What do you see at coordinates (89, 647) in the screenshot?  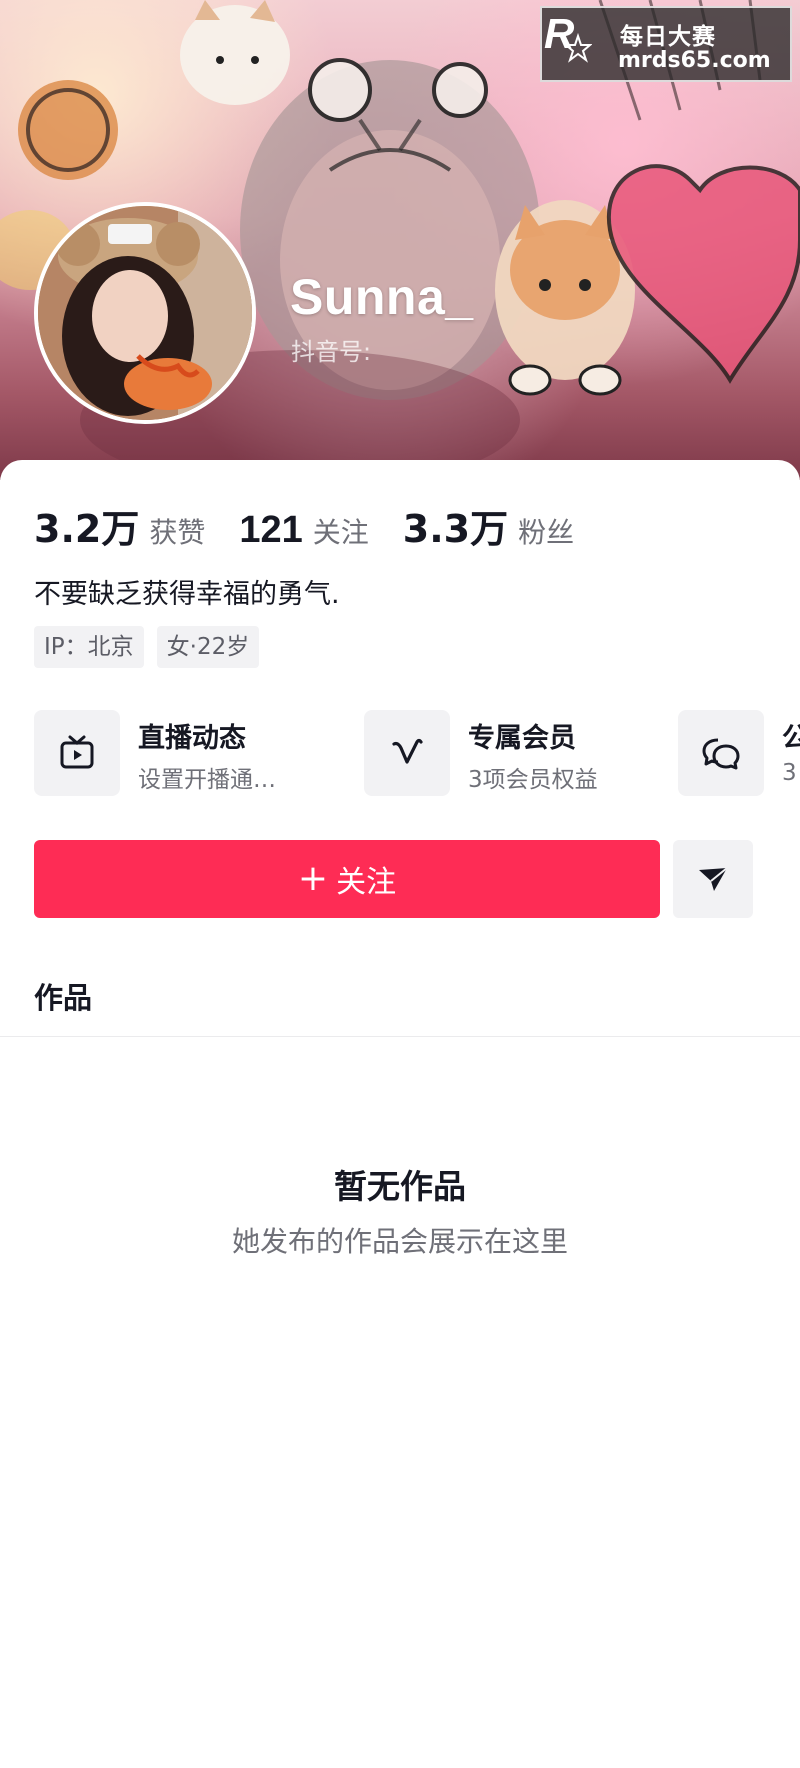 I see `ip-location-tag: IP：北京` at bounding box center [89, 647].